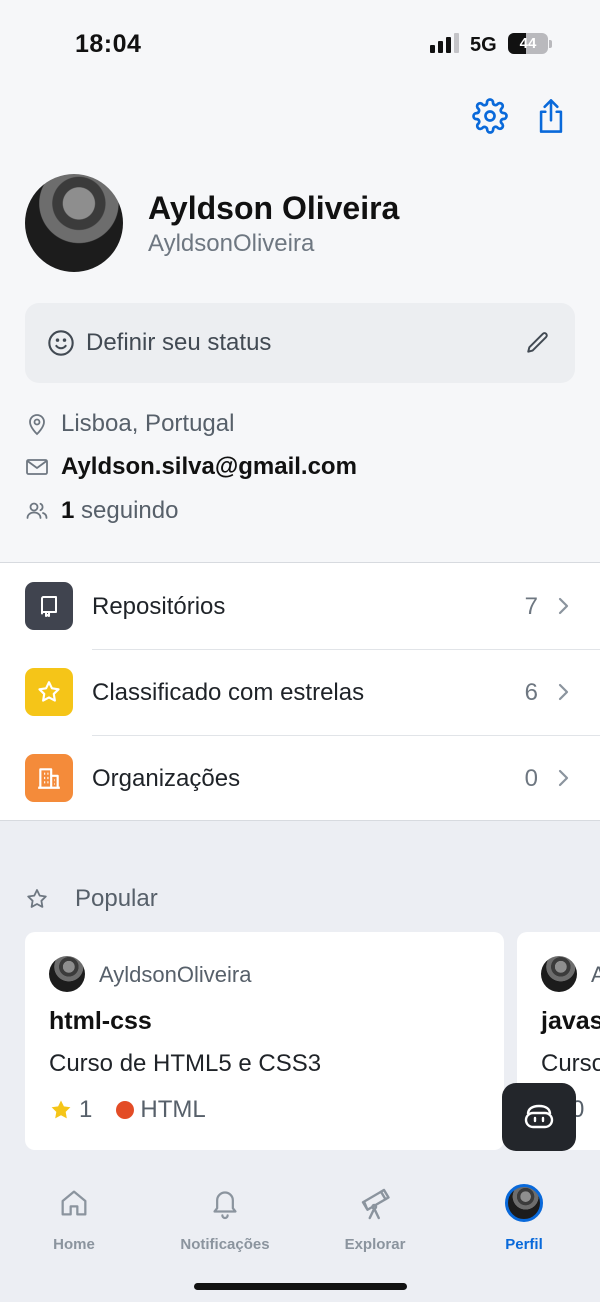 The image size is (600, 1302). I want to click on repo-meta: 1 HTML, so click(127, 1110).